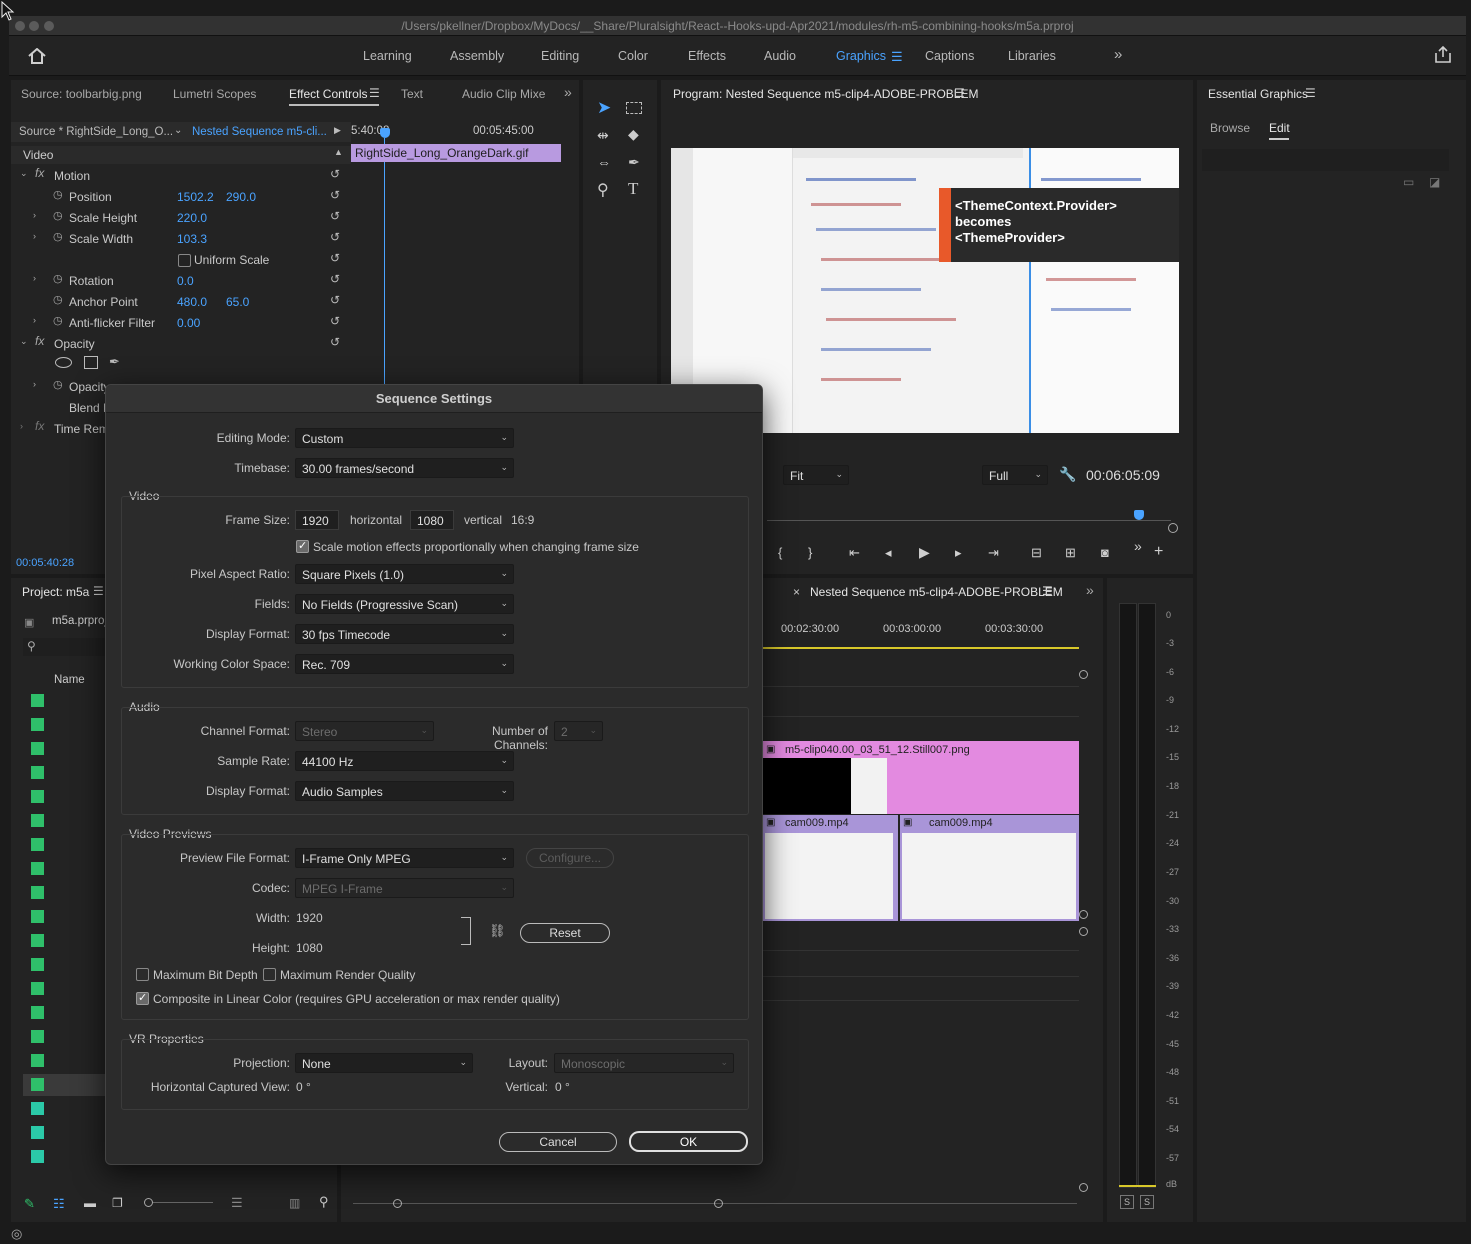 This screenshot has width=1471, height=1244. Describe the element at coordinates (718, 1203) in the screenshot. I see `zoom-bar-right-handle` at that location.